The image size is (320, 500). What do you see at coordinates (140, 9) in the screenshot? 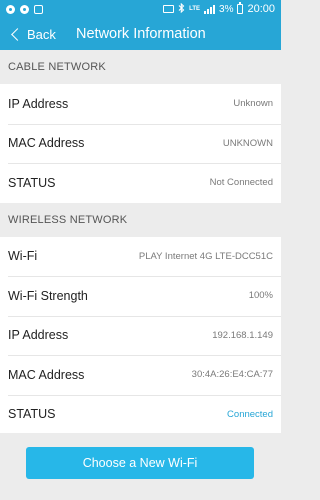
I see `status-bar: LTE 3% 20:00` at bounding box center [140, 9].